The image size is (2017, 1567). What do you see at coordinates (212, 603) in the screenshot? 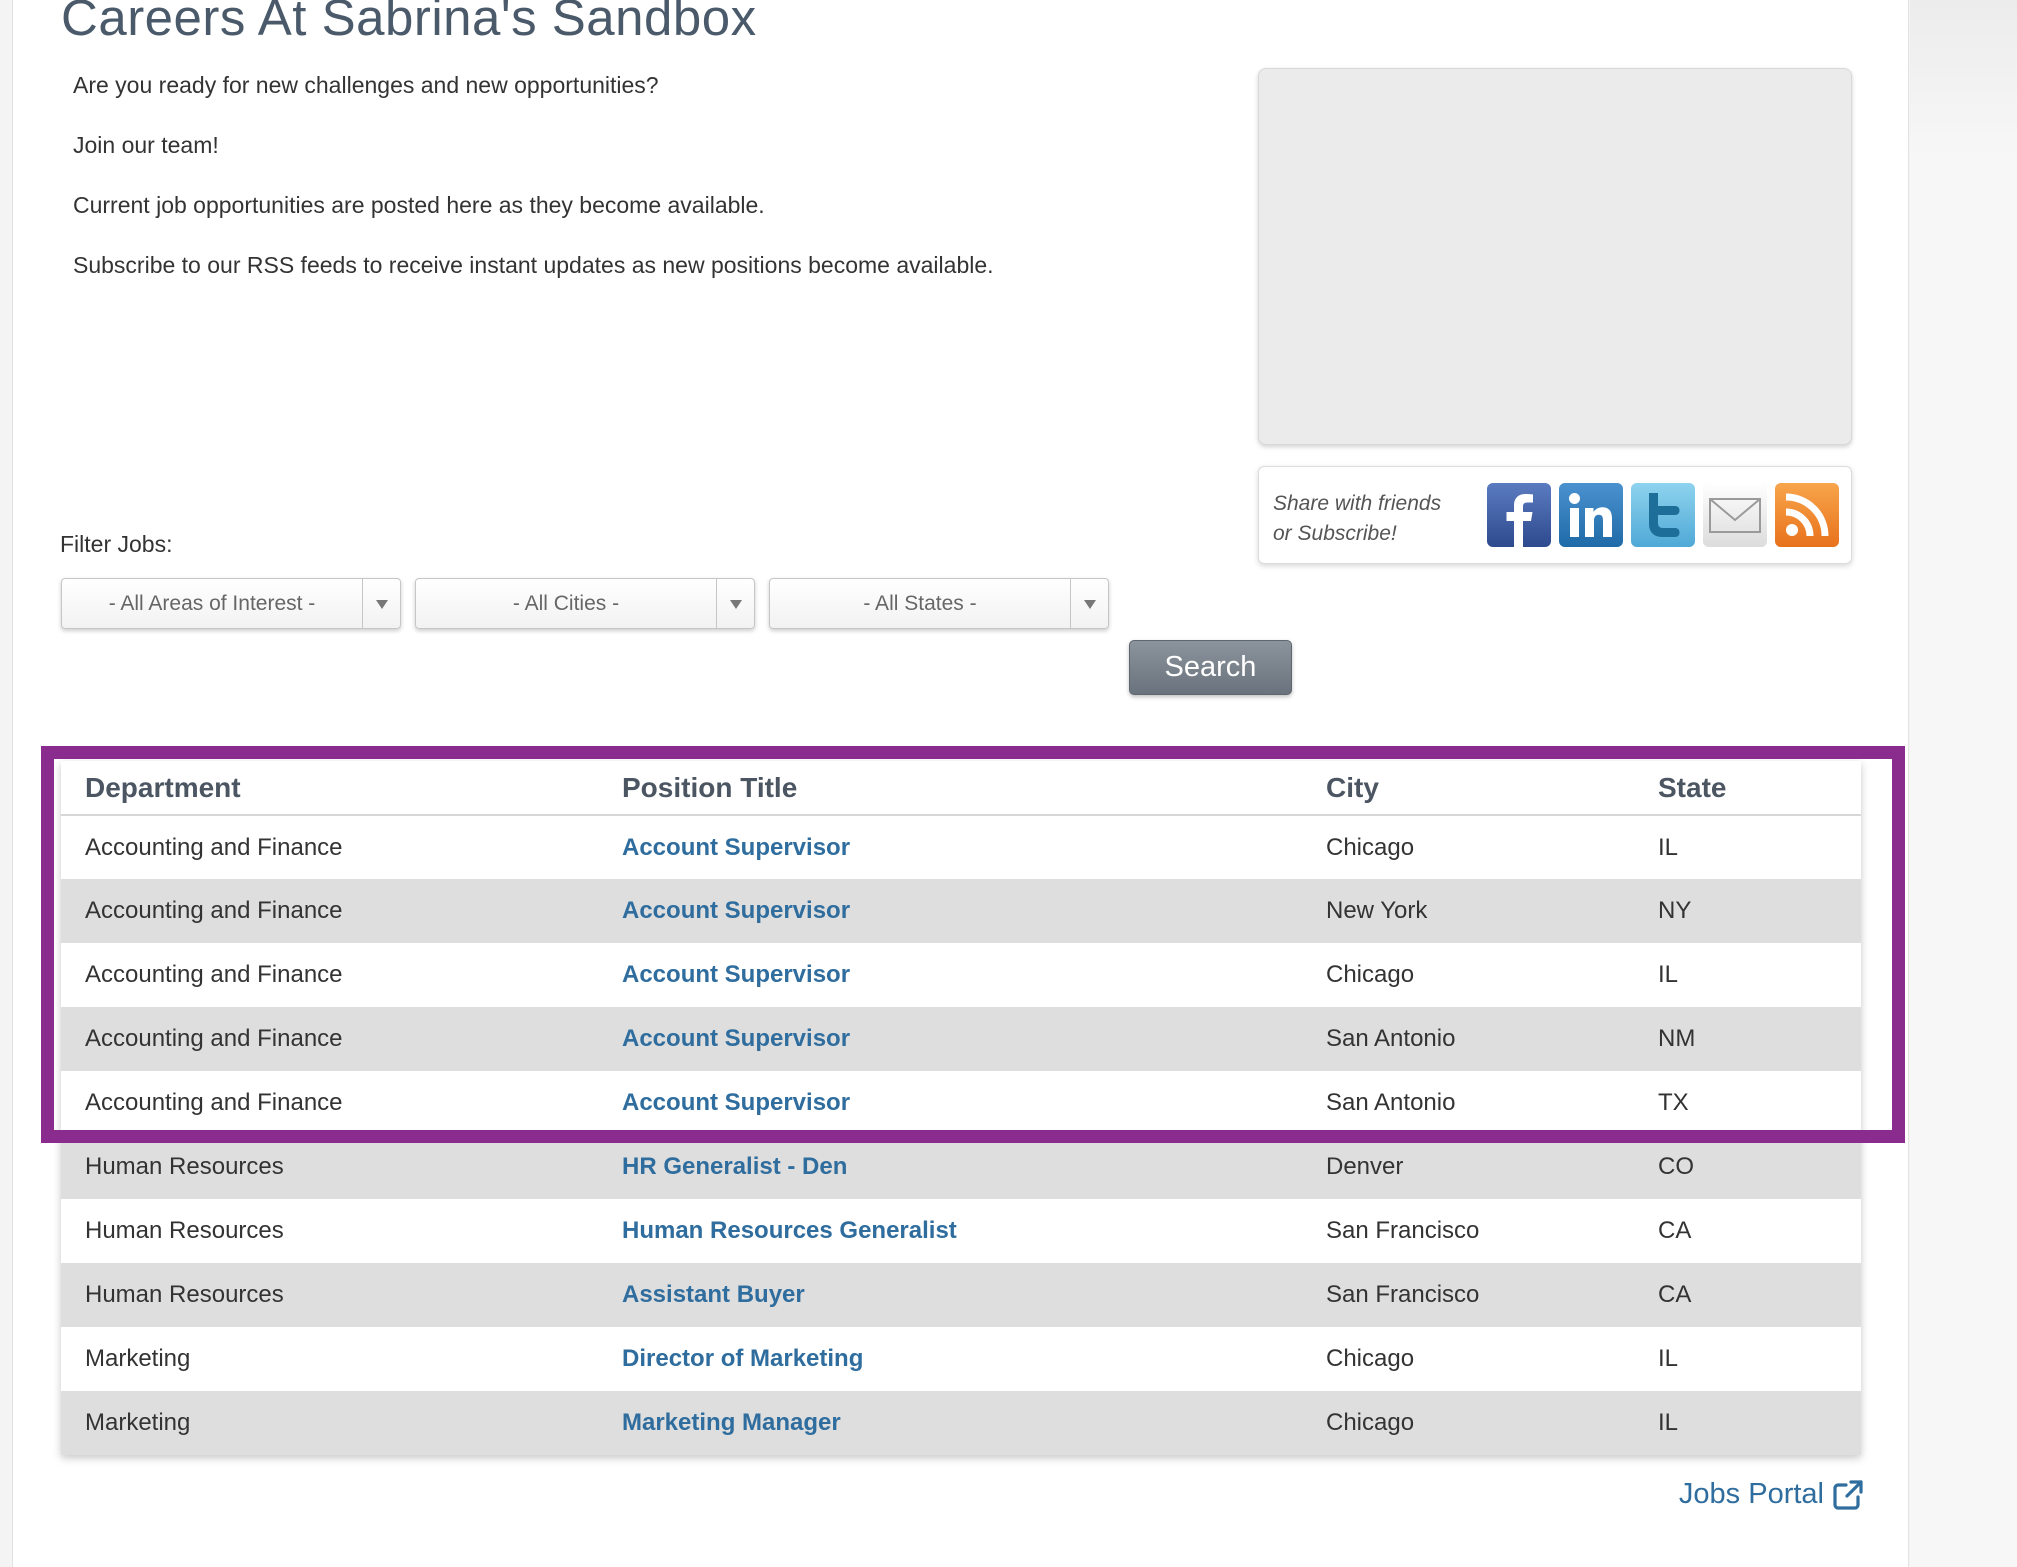
I see `areas-select-value: - All Areas of Interest -` at bounding box center [212, 603].